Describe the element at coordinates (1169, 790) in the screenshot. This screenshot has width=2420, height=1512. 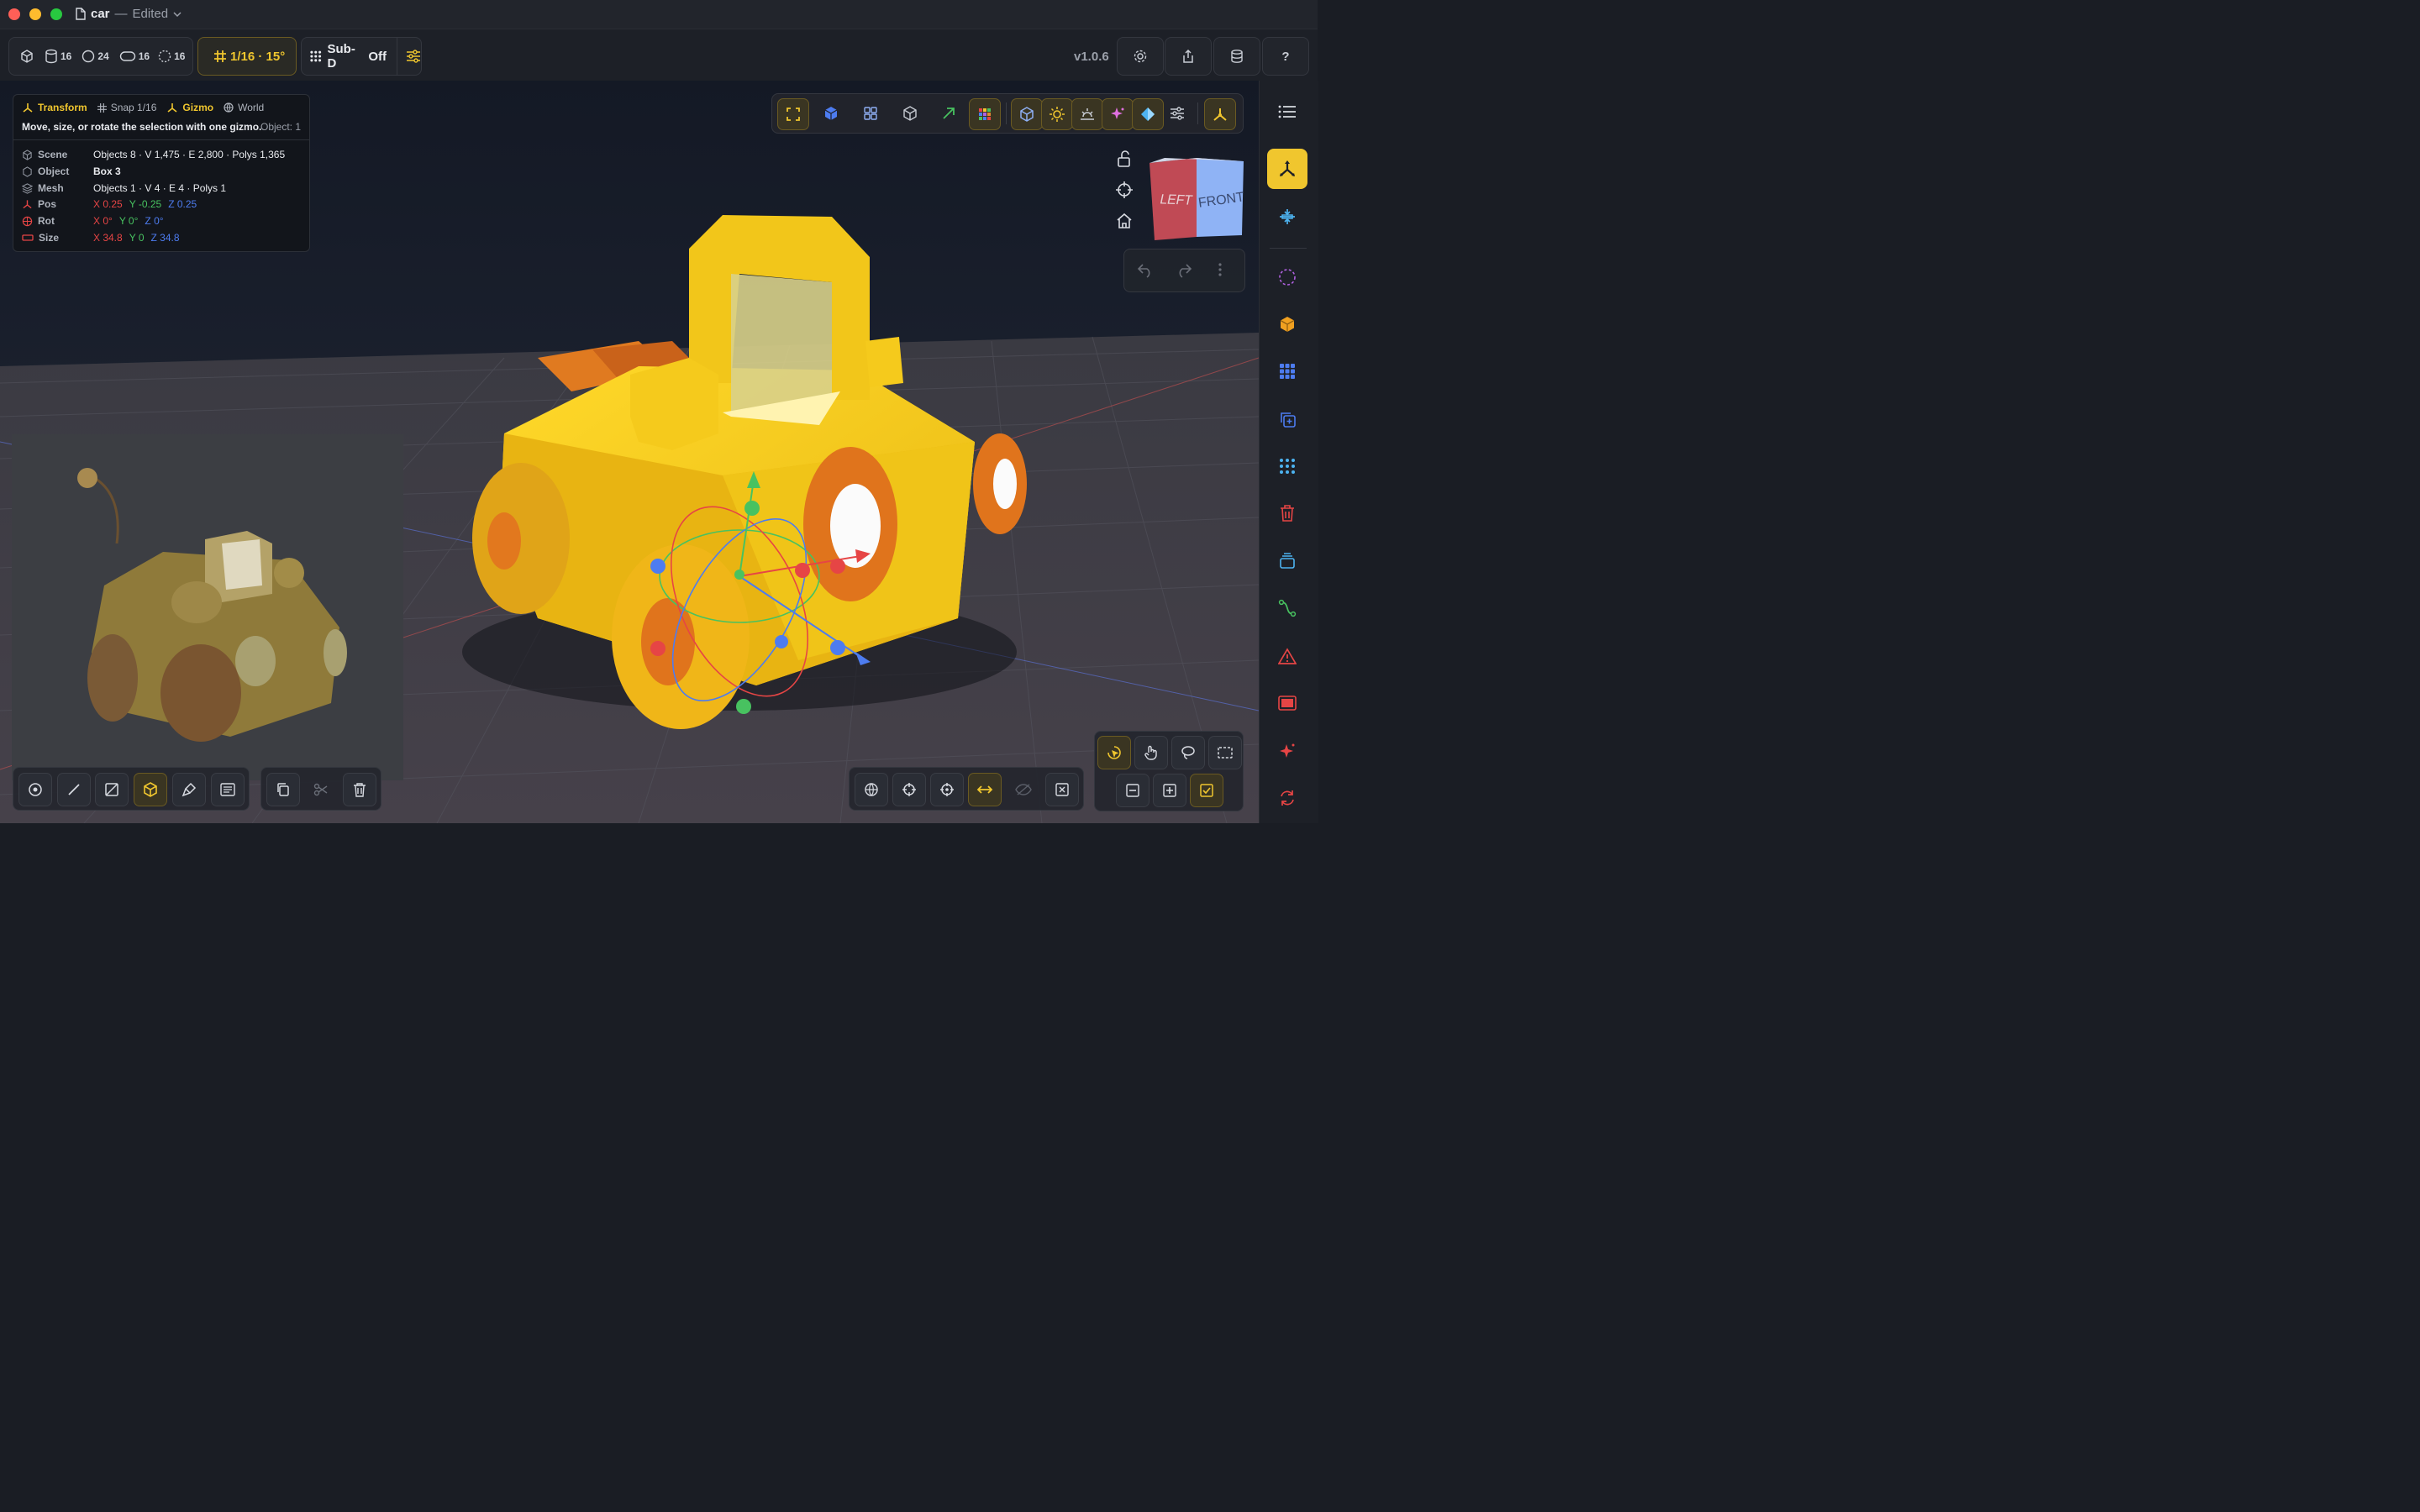
I see `select-add-button` at that location.